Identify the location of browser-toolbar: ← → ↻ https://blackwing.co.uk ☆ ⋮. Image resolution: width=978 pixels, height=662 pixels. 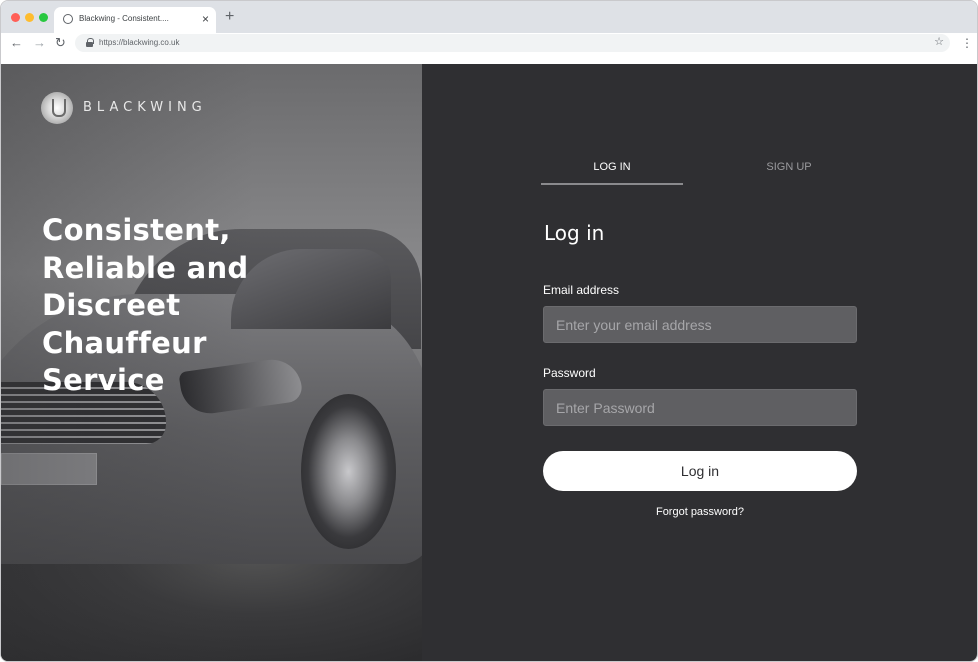
(489, 44).